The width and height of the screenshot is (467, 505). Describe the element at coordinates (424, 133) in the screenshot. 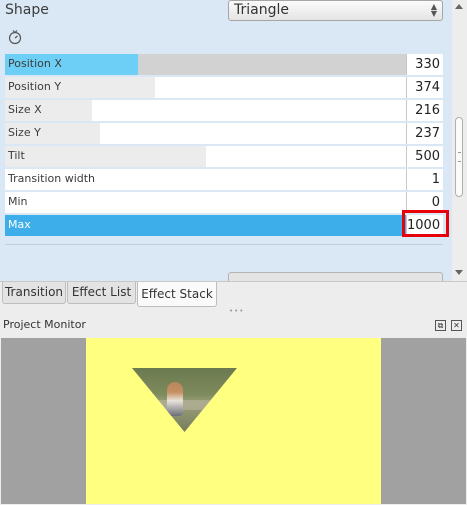

I see `param-value-field: 237` at that location.